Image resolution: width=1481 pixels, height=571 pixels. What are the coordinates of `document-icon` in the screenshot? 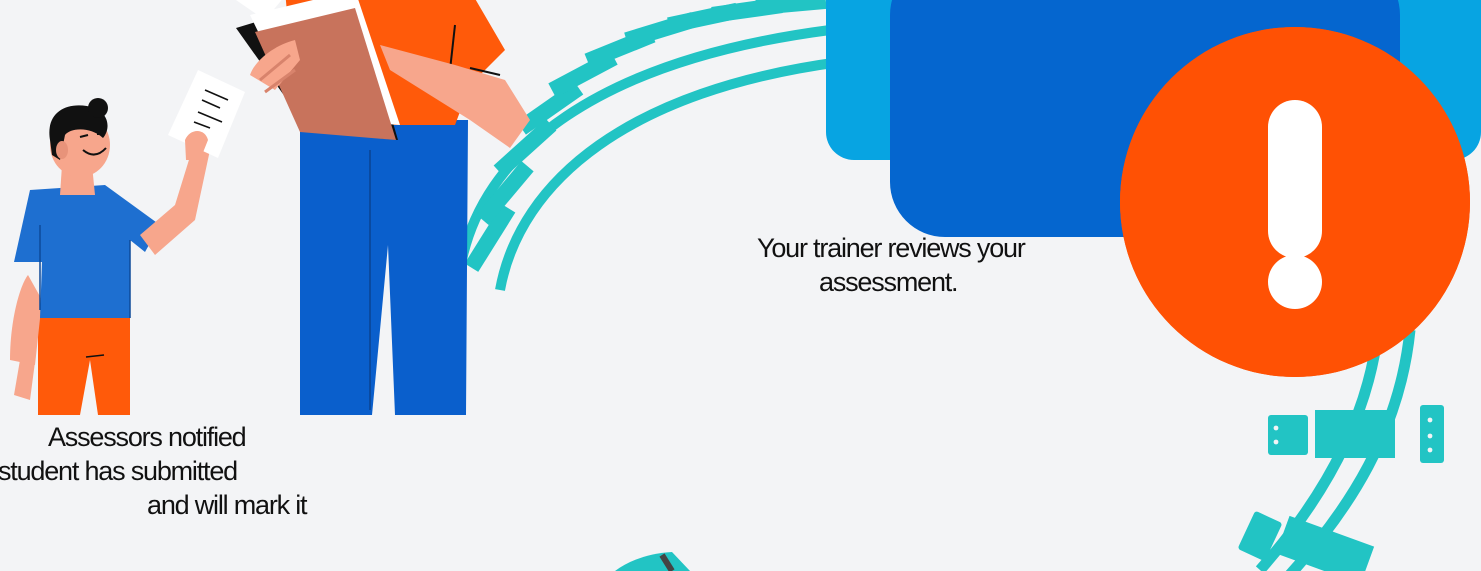 It's located at (206, 114).